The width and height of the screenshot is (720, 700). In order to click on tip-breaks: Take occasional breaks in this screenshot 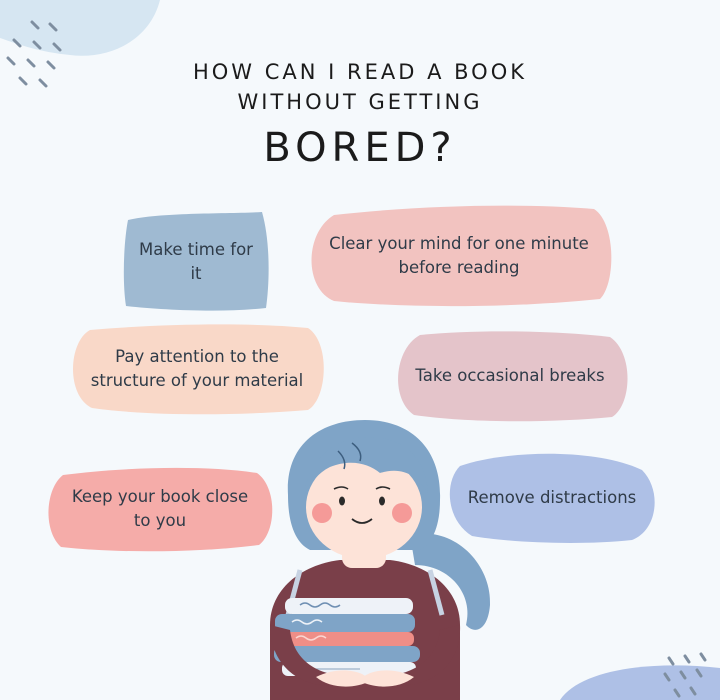, I will do `click(510, 375)`.